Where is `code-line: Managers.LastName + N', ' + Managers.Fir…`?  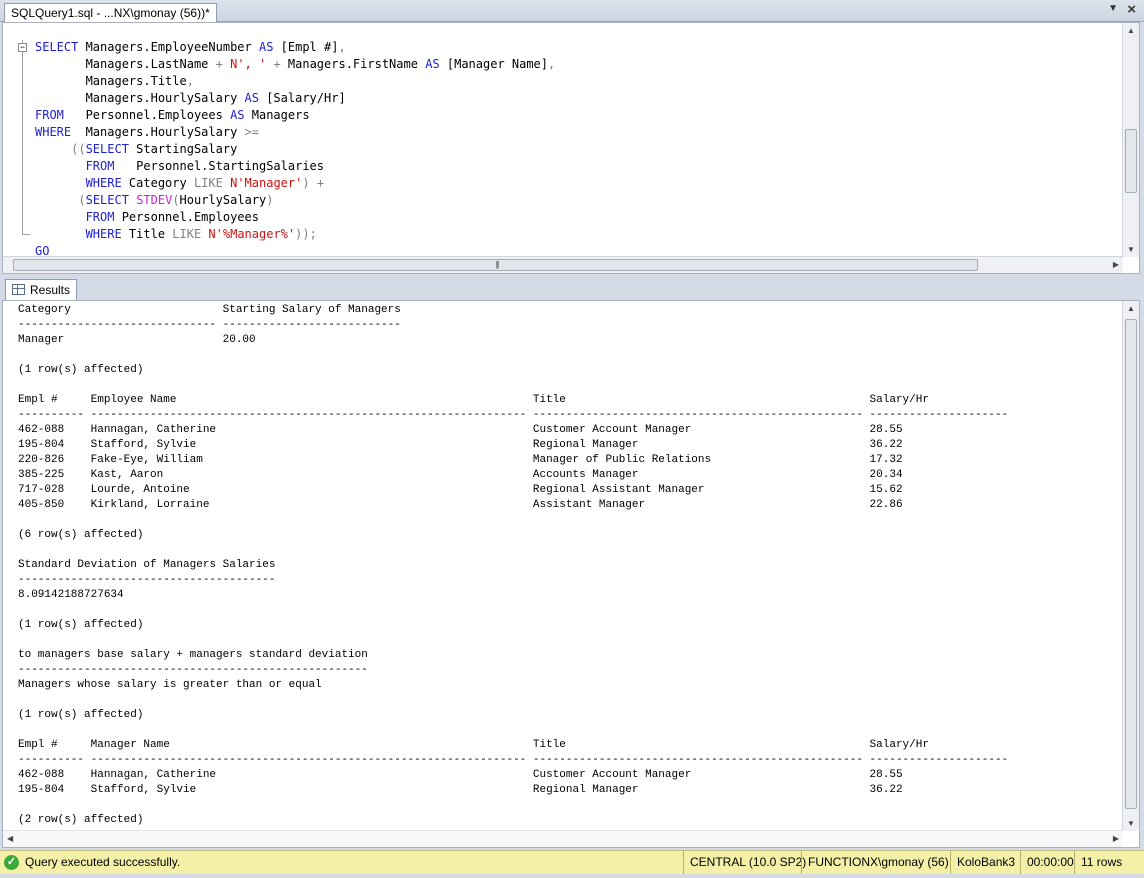 code-line: Managers.LastName + N', ' + Managers.Fir… is located at coordinates (295, 64).